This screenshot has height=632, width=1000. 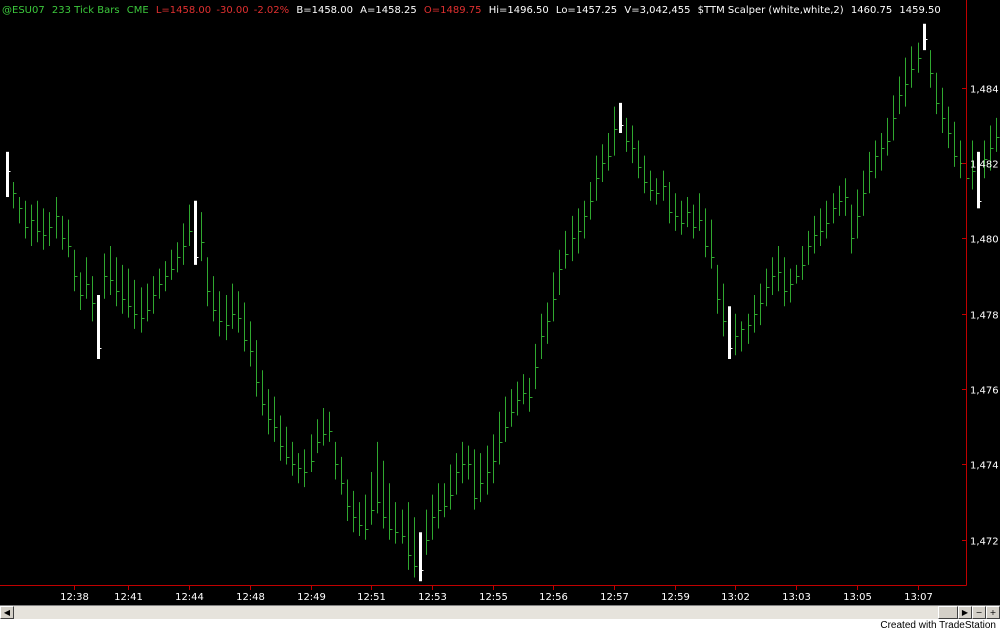 I want to click on time-tick-label: 12:48, so click(x=250, y=597).